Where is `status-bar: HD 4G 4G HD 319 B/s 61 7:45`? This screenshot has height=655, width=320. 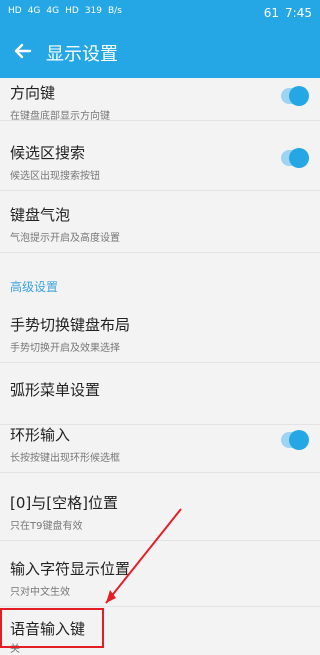 status-bar: HD 4G 4G HD 319 B/s 61 7:45 is located at coordinates (160, 14).